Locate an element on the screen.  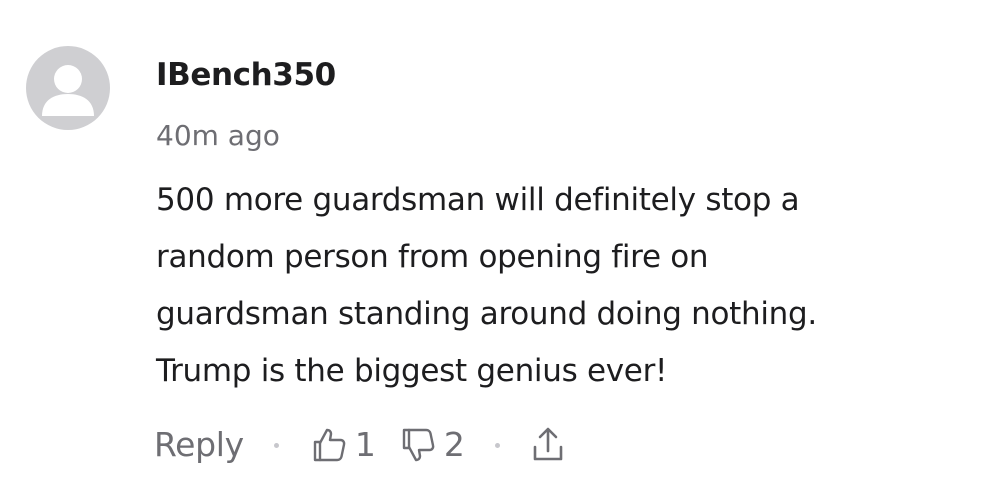
avatar is located at coordinates (68, 88).